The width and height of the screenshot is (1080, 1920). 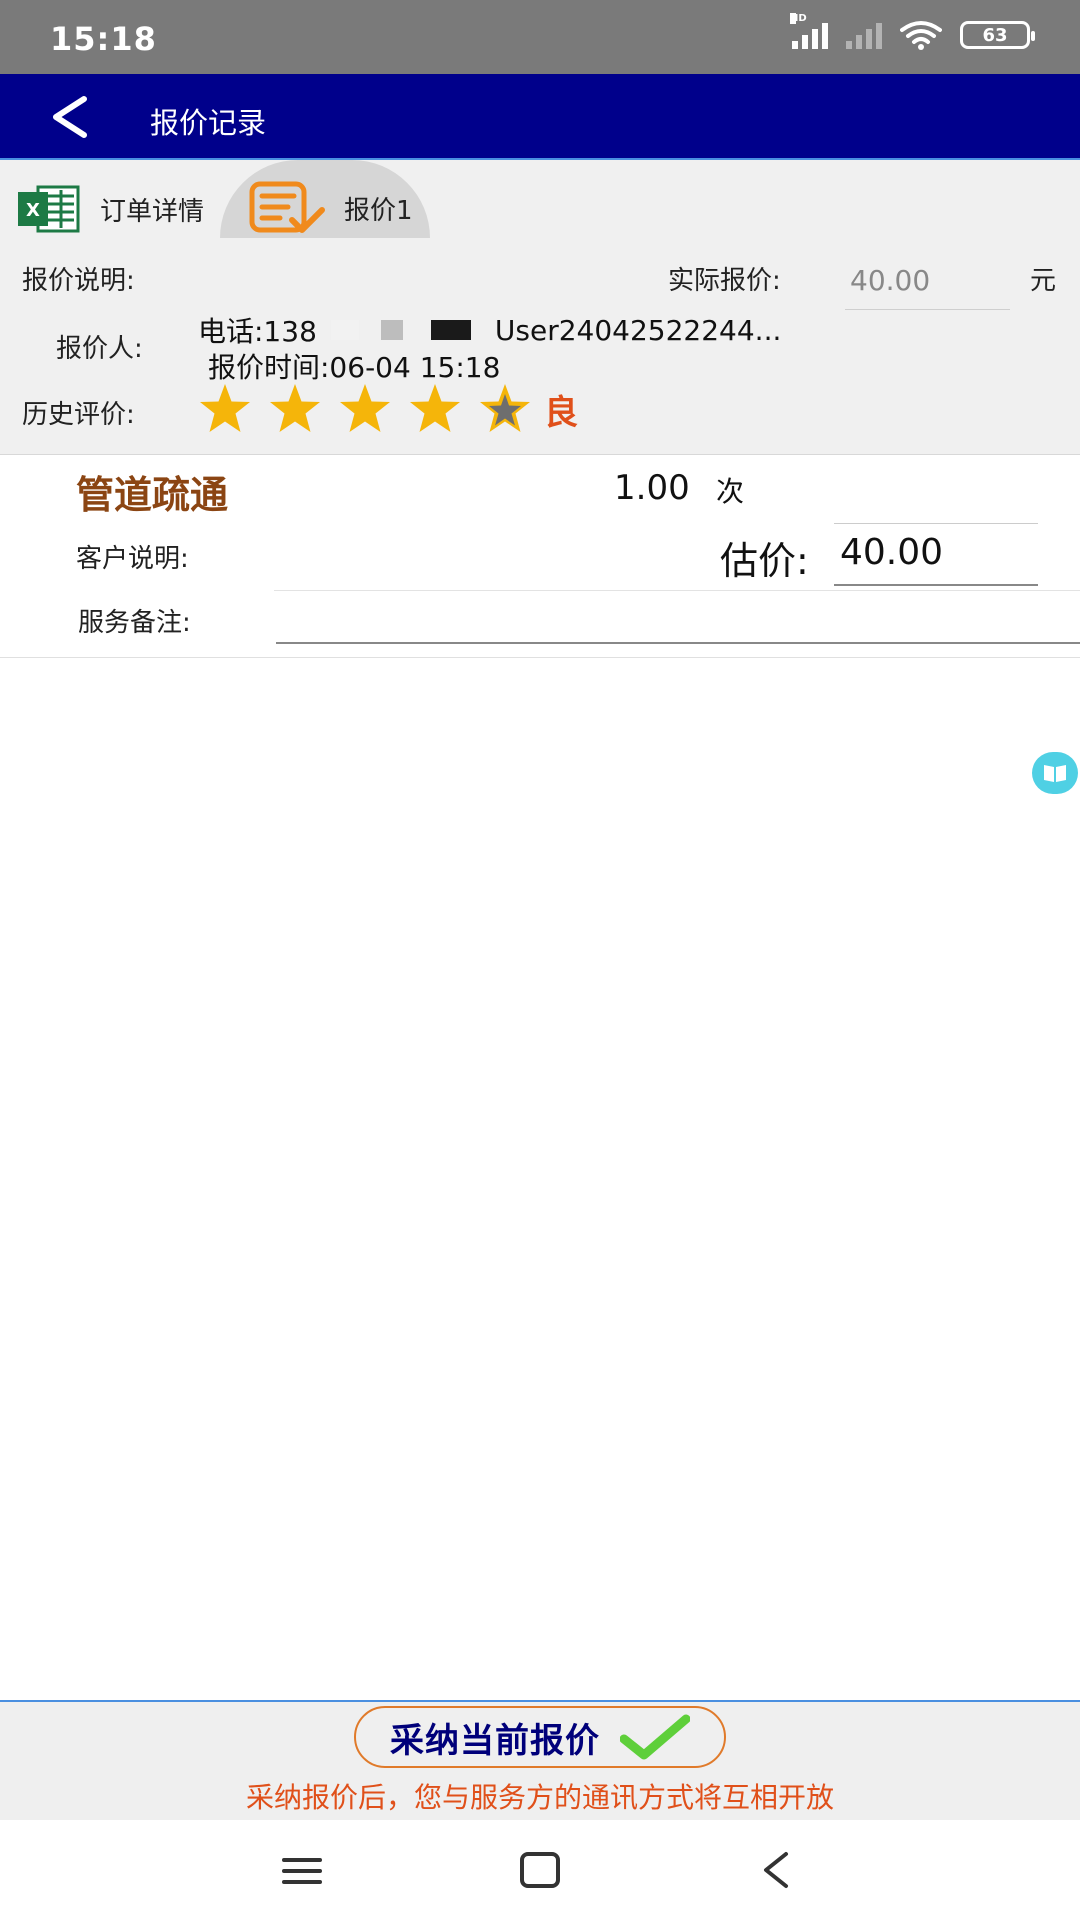 I want to click on service-remark-input, so click(x=678, y=620).